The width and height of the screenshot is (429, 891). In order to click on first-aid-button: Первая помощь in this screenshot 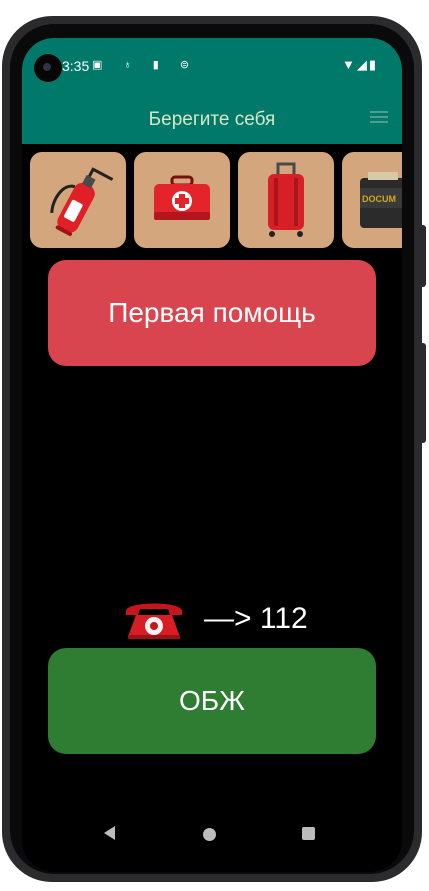, I will do `click(212, 313)`.